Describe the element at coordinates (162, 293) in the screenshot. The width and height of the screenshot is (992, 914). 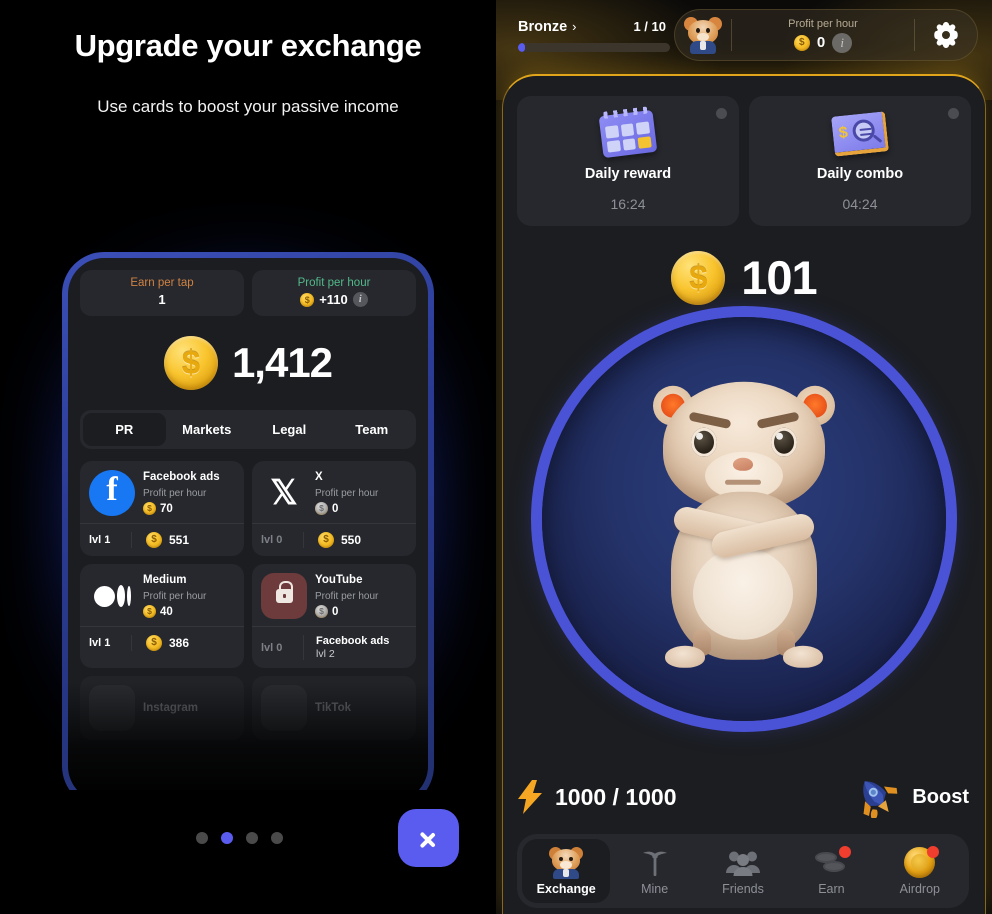
I see `preview-earn-per-tap-card: Earn per tap 1` at that location.